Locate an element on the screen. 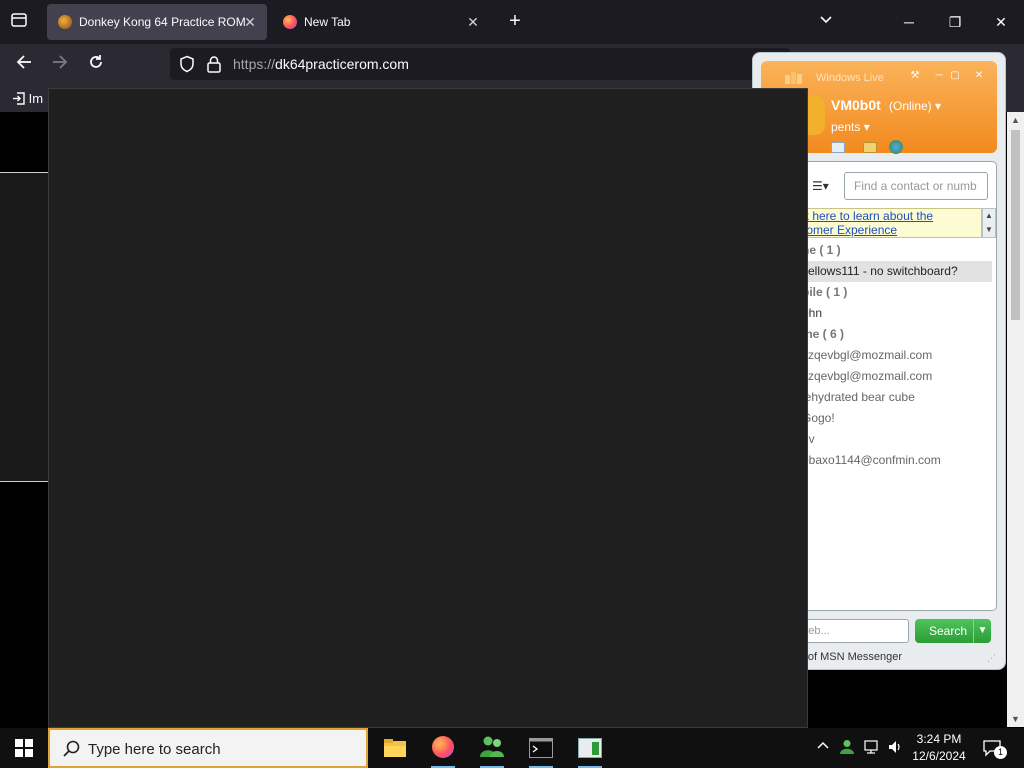  reload-button is located at coordinates (96, 65).